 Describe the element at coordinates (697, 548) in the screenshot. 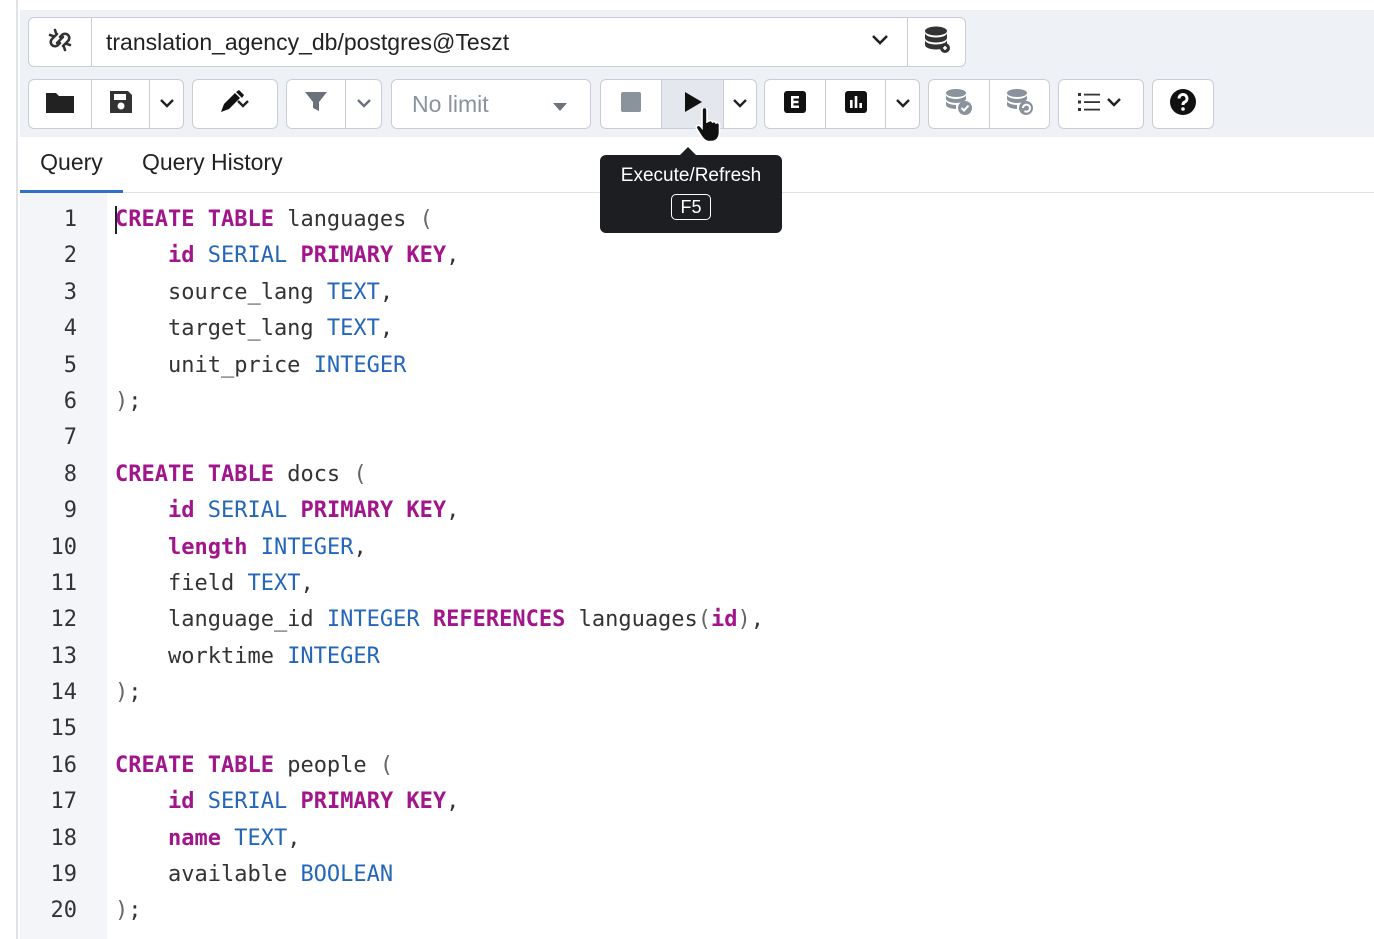

I see `code-line: 10 length INTEGER,` at that location.